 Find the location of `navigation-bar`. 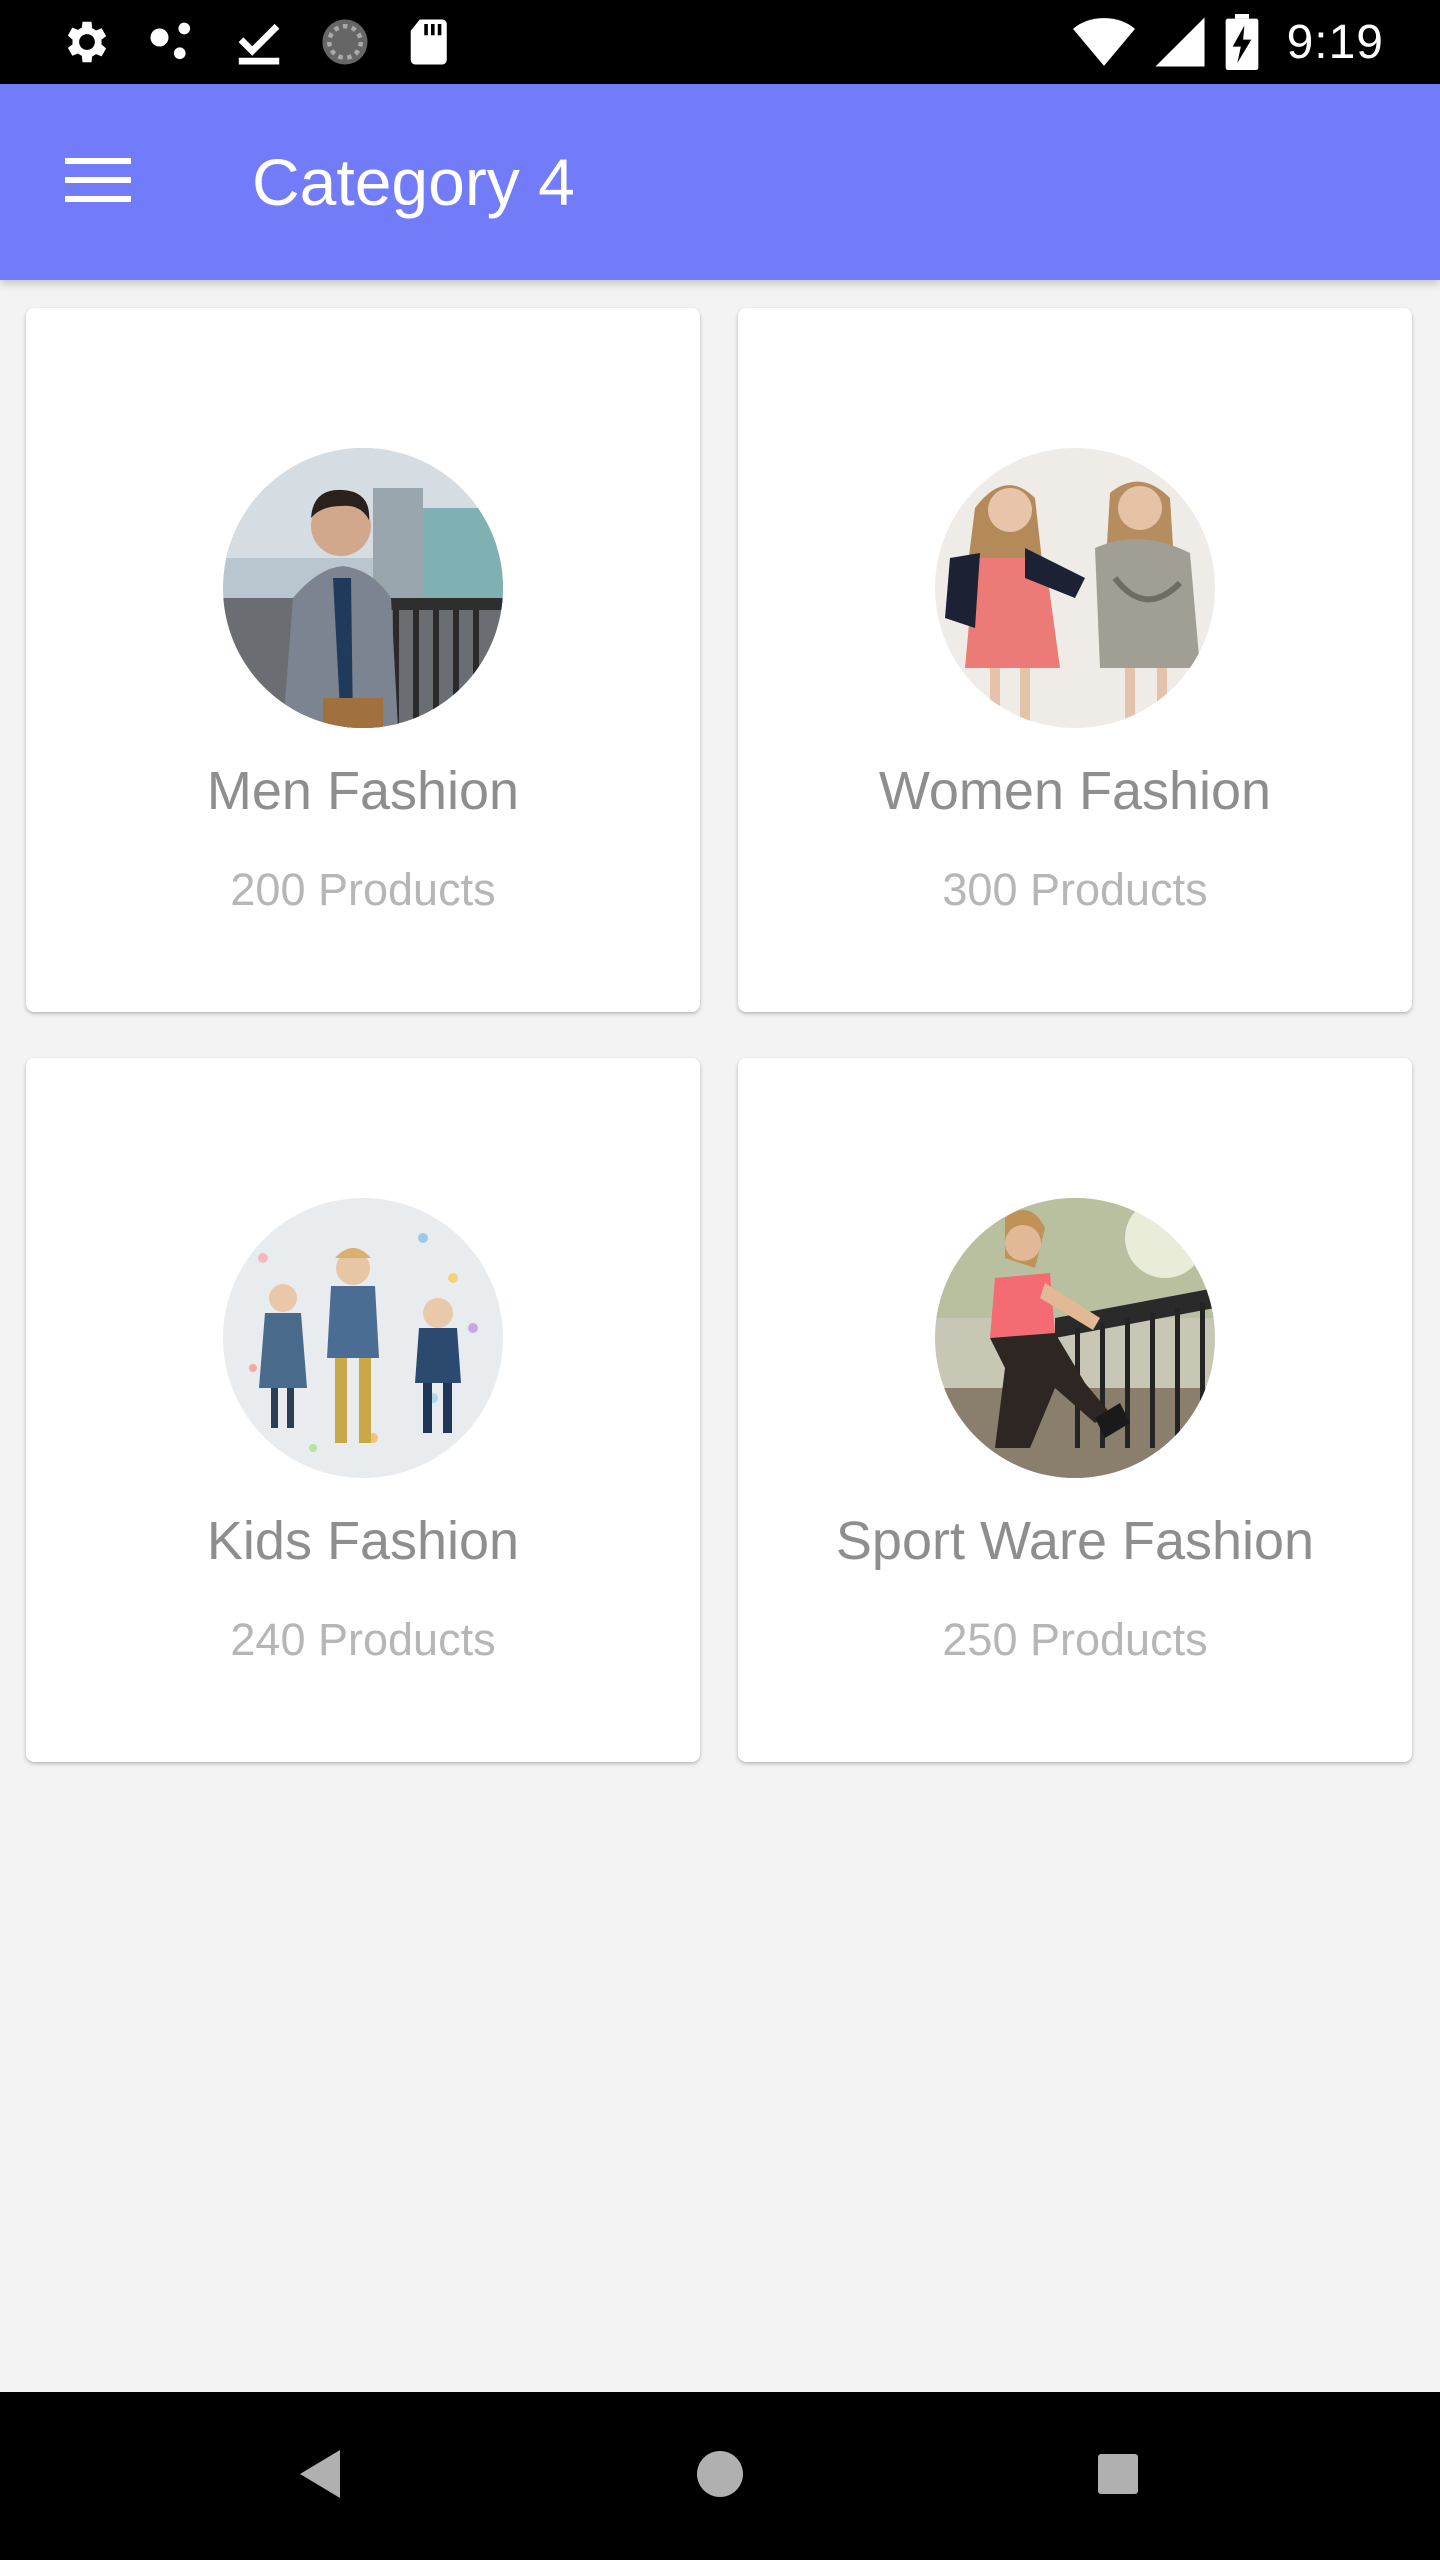

navigation-bar is located at coordinates (720, 2476).